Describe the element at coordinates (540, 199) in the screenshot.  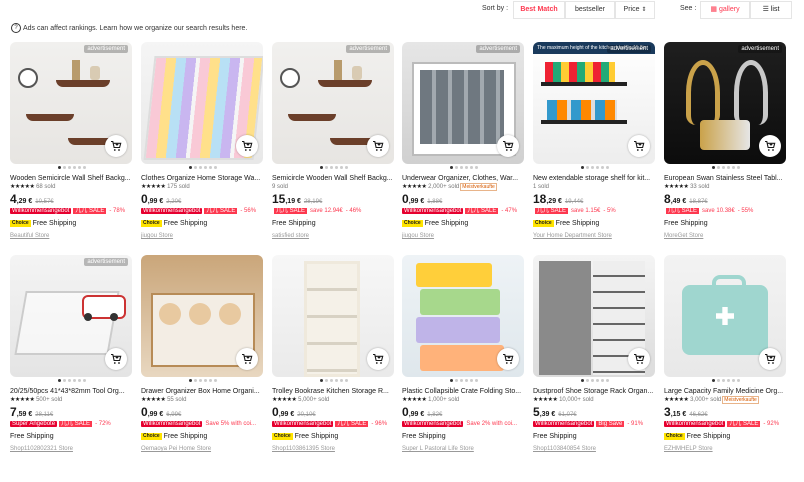
I see `price-integer: 18` at that location.